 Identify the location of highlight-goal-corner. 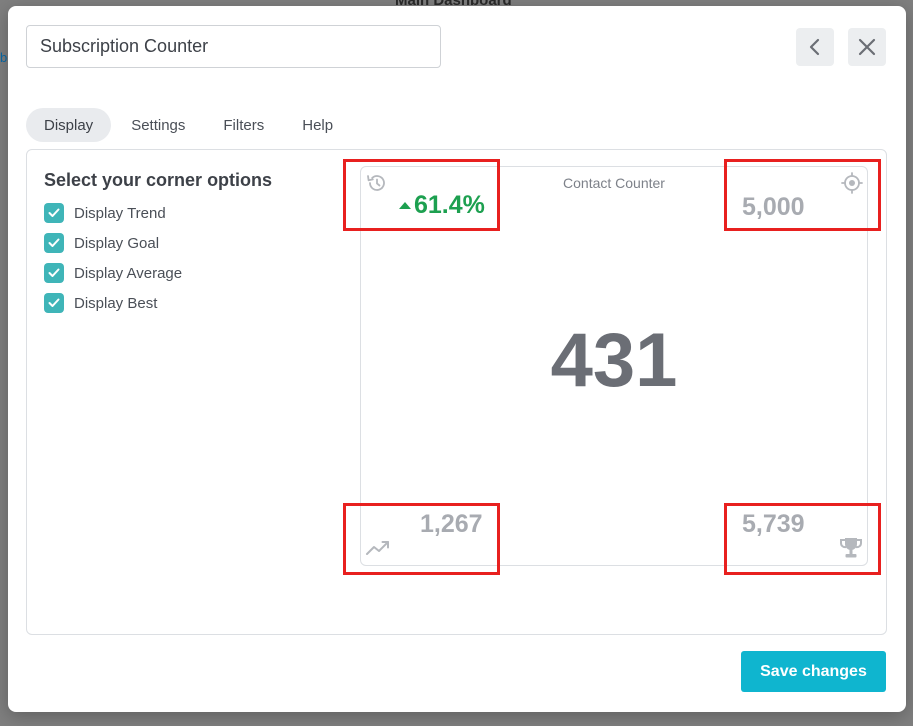
(802, 195).